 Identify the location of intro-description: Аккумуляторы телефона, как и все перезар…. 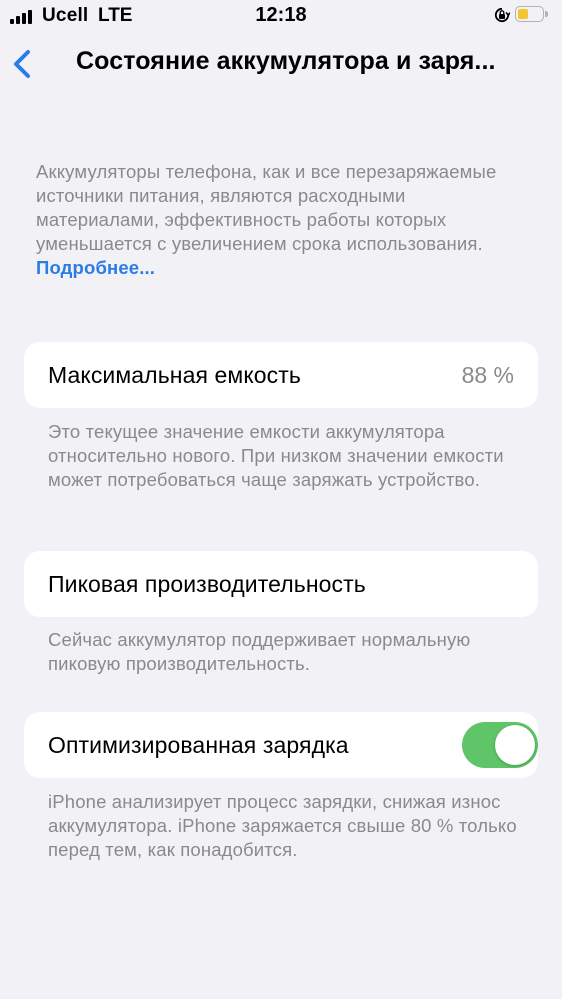
(281, 220).